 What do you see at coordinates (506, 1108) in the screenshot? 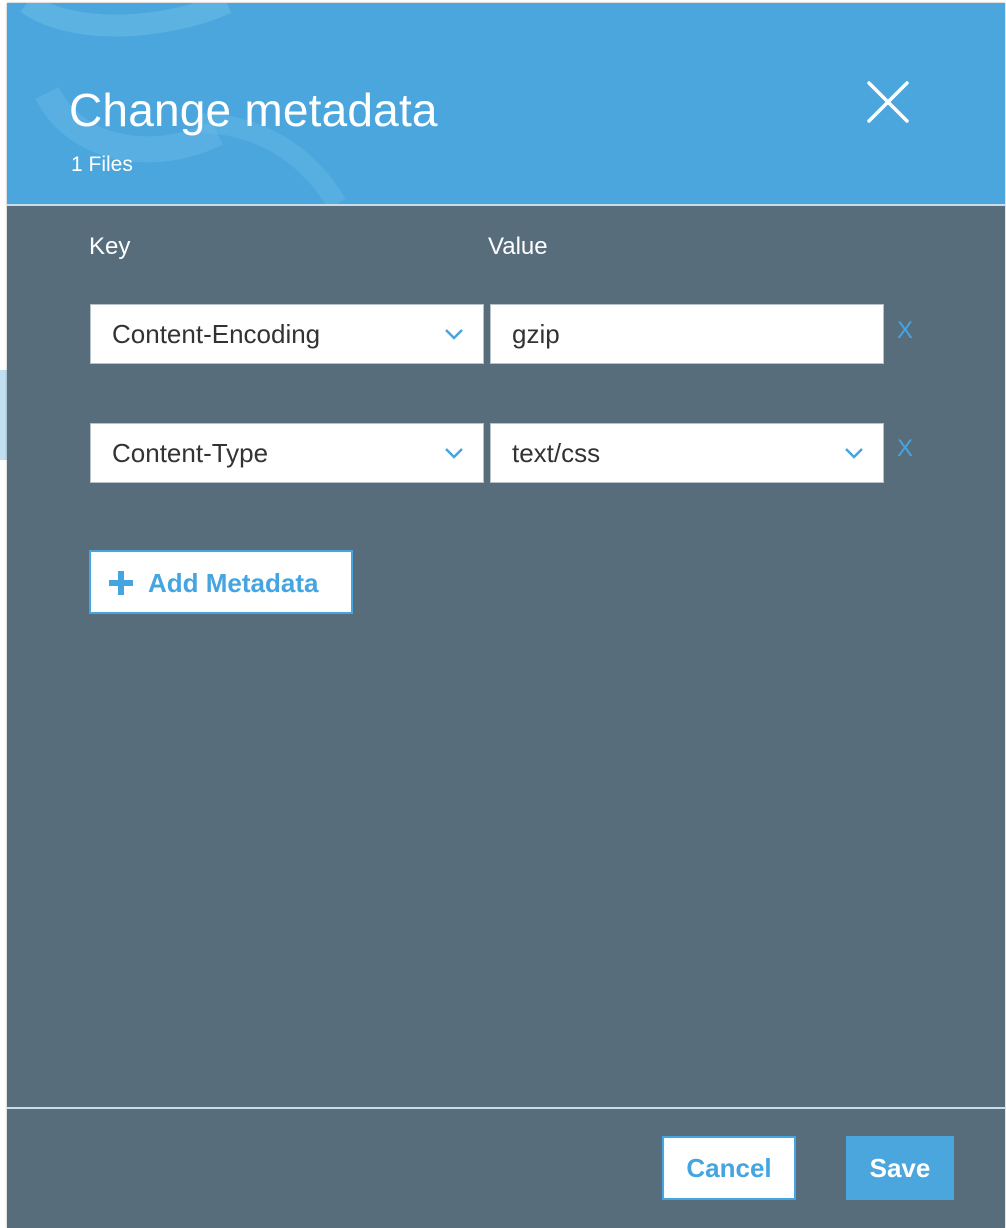
I see `footer-divider` at bounding box center [506, 1108].